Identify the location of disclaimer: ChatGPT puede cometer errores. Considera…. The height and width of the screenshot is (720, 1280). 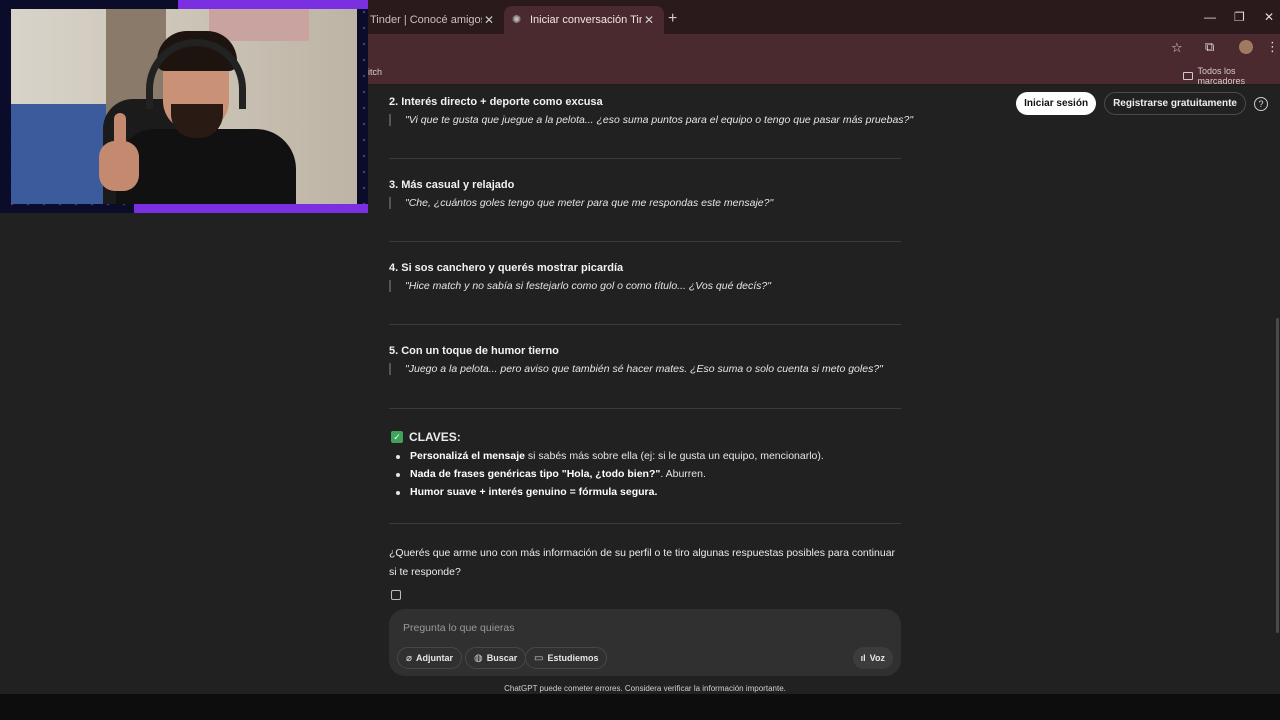
(645, 688).